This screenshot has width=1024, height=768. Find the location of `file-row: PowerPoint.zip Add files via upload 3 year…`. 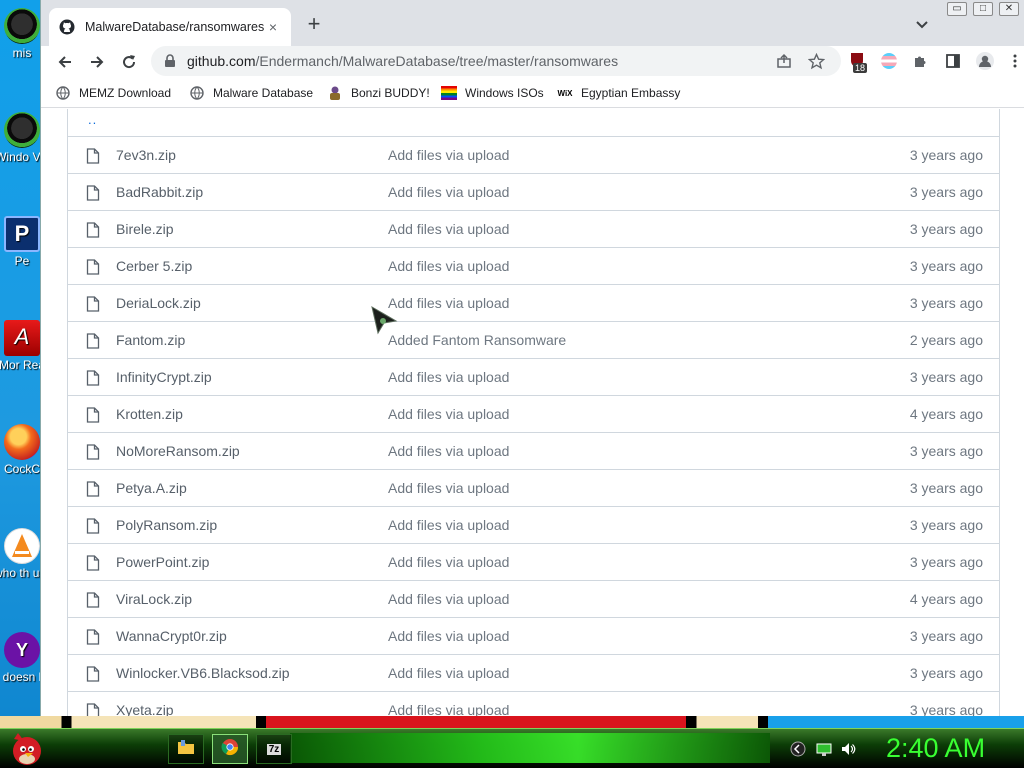

file-row: PowerPoint.zip Add files via upload 3 year… is located at coordinates (533, 562).